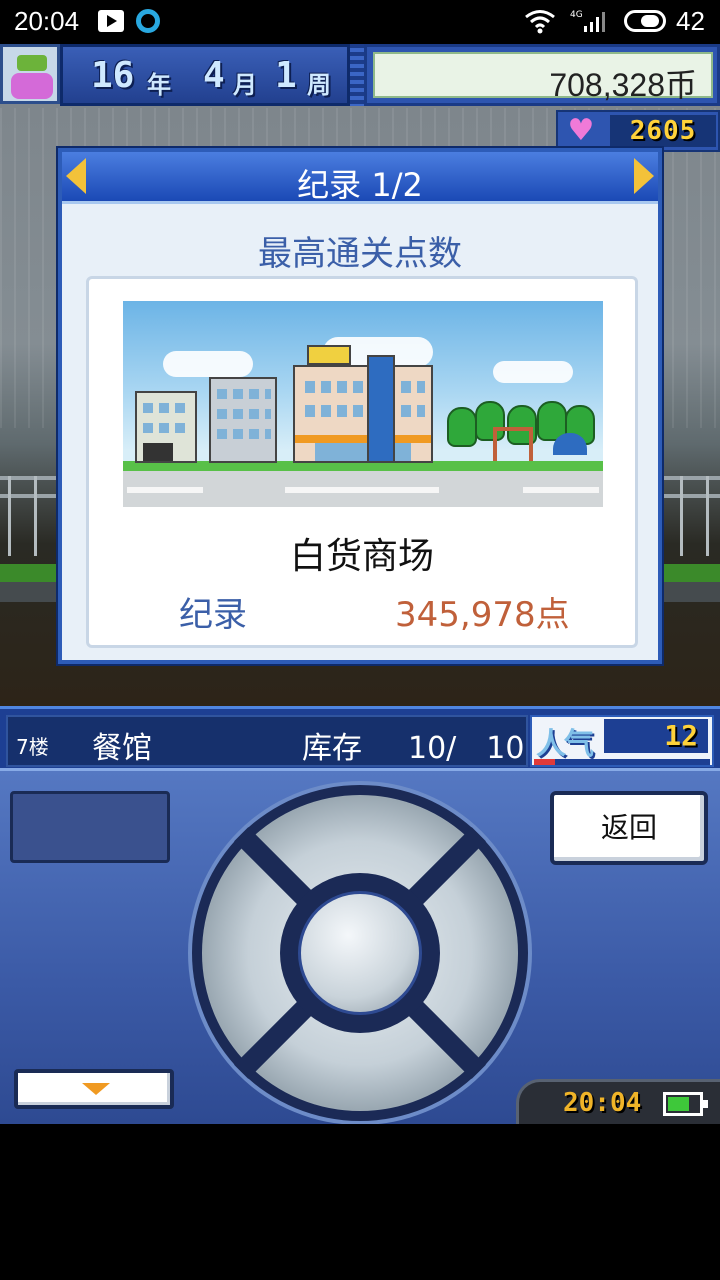  I want to click on money-display: 708,328币, so click(542, 75).